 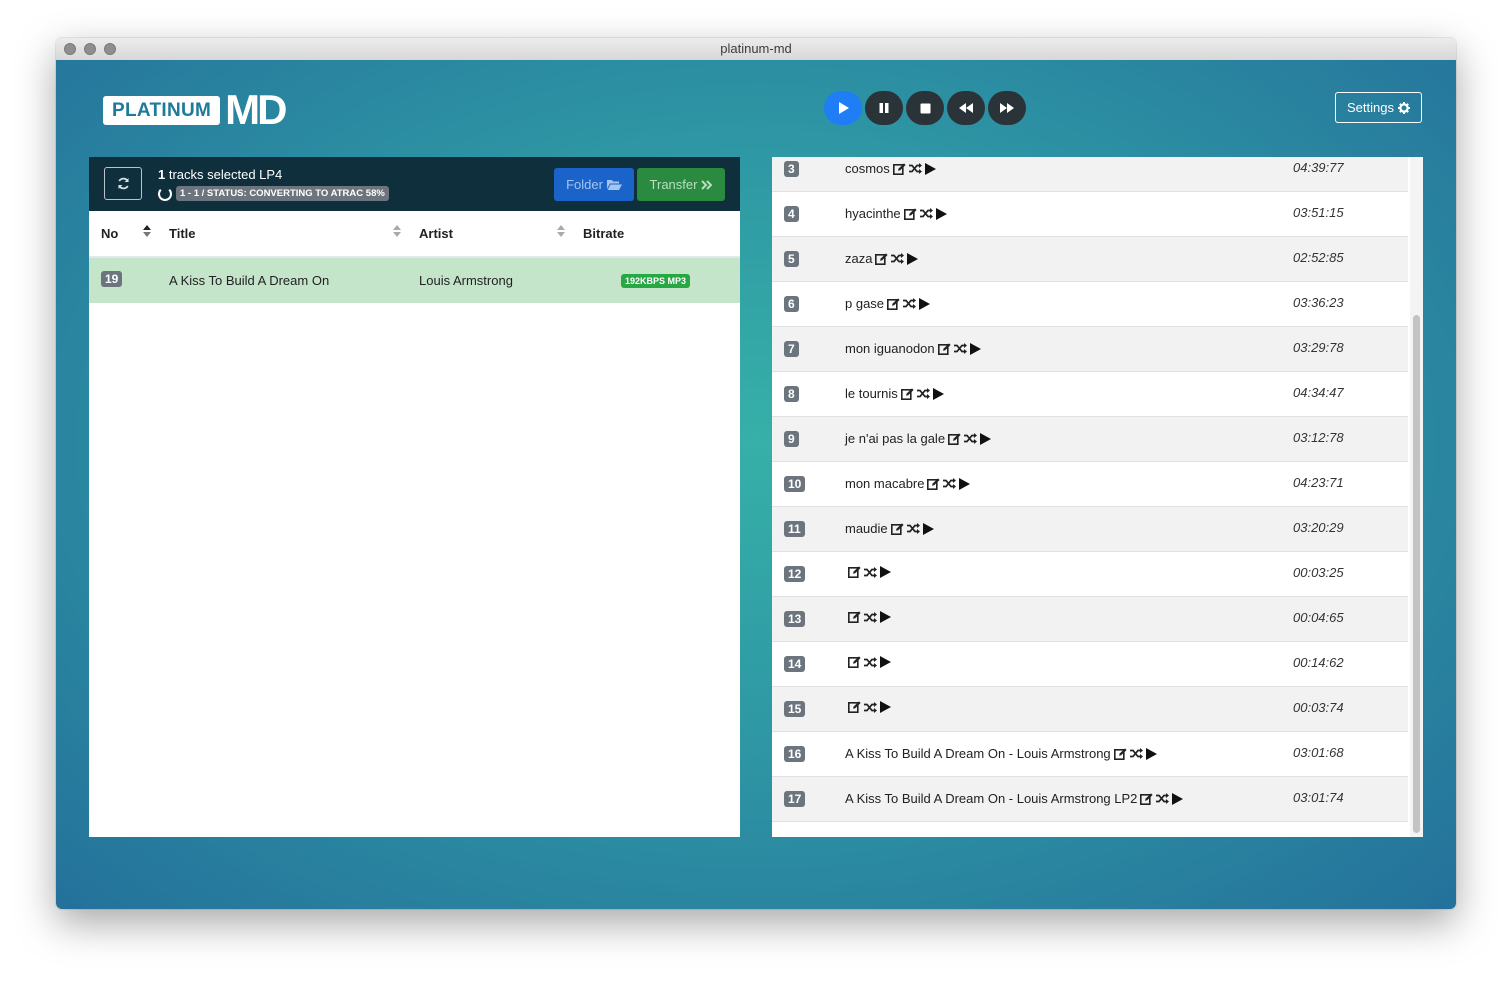 I want to click on track-row: 3 cosmos 04:39:77, so click(x=1090, y=174).